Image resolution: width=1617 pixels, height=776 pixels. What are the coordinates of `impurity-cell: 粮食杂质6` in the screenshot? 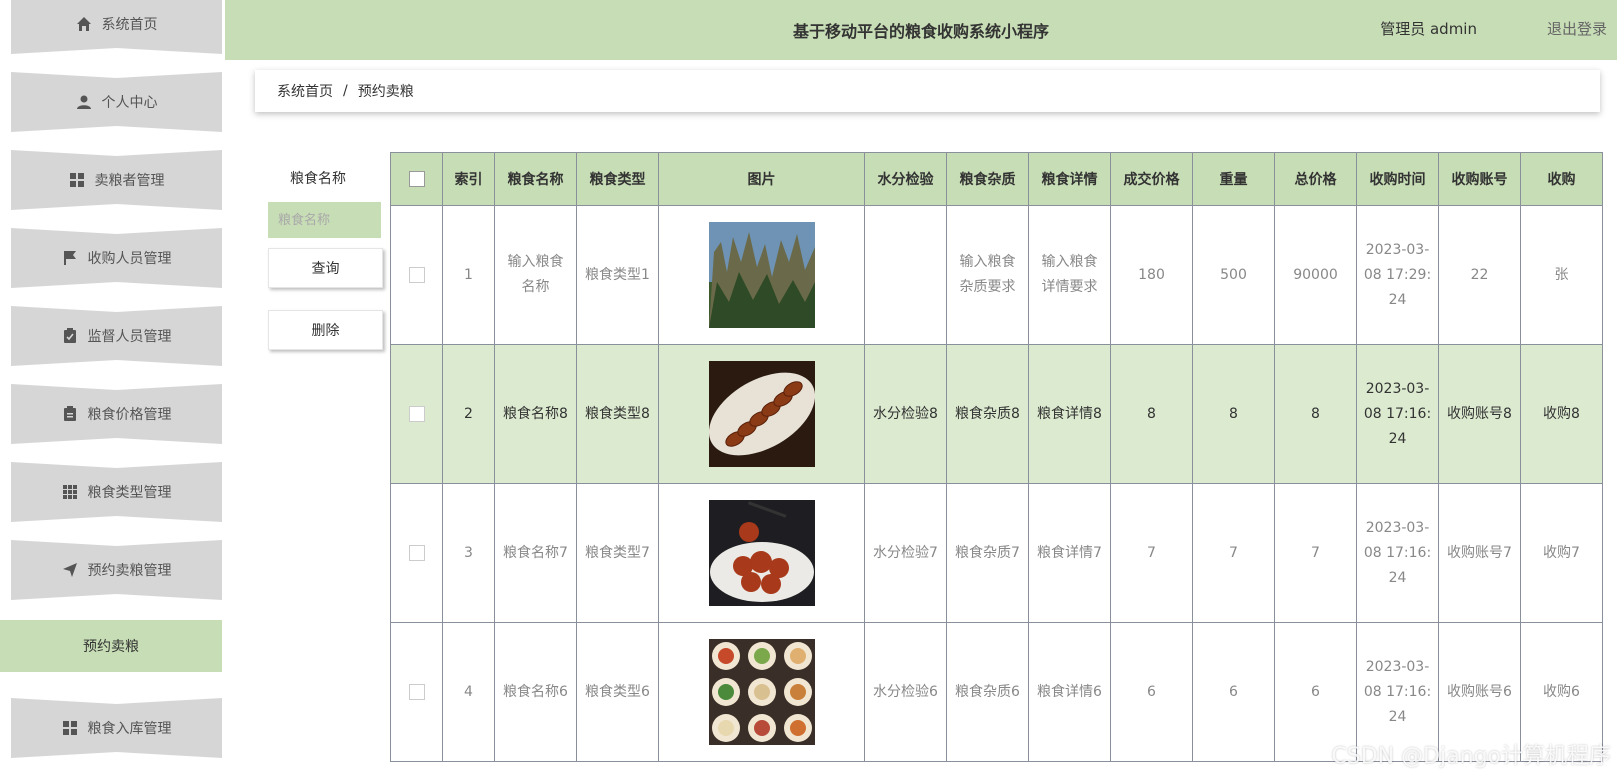 It's located at (987, 692).